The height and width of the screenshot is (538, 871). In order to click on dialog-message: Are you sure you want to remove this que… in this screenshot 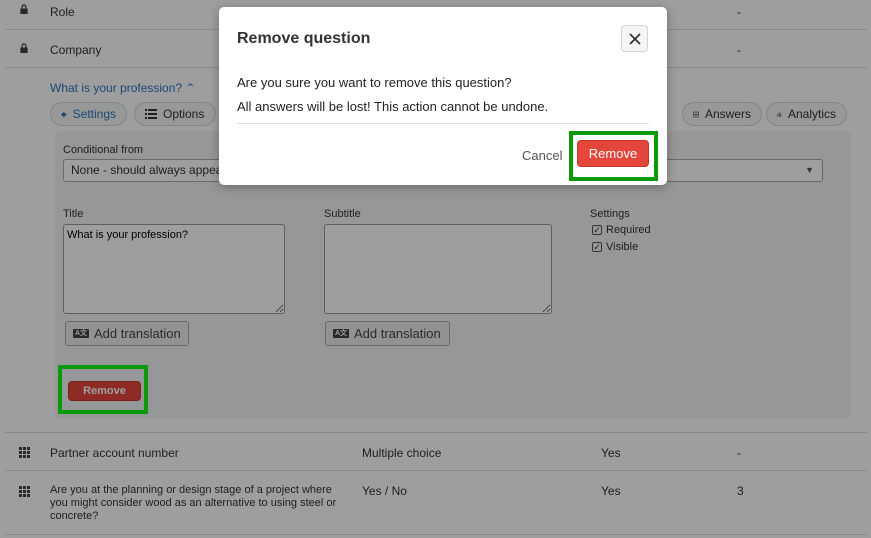, I will do `click(374, 82)`.